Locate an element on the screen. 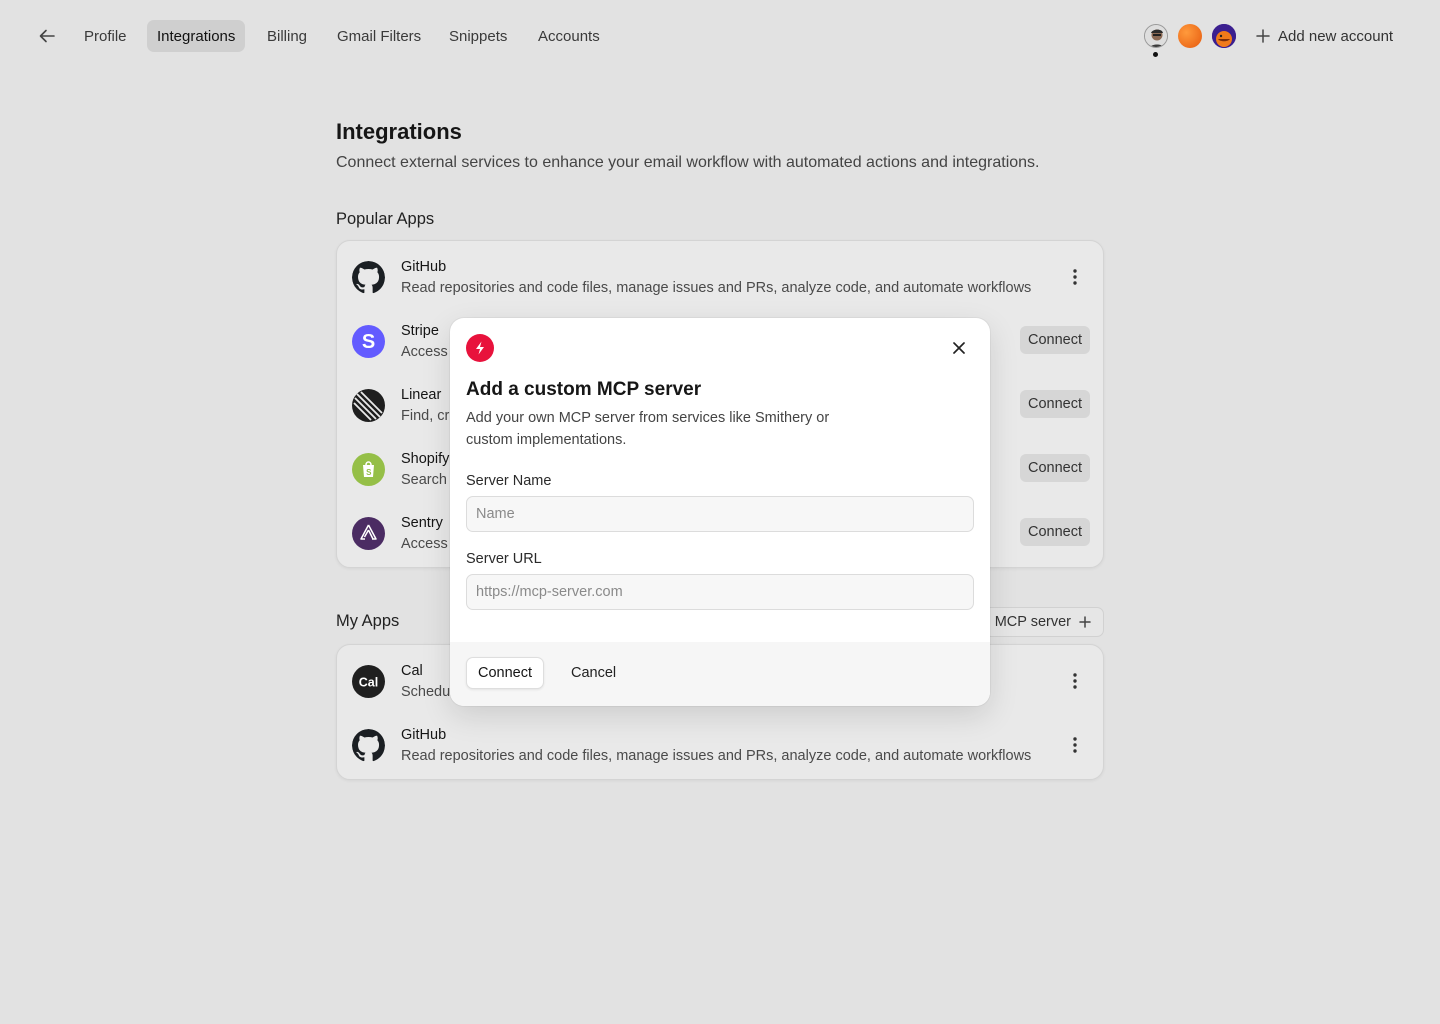  close-button is located at coordinates (959, 348).